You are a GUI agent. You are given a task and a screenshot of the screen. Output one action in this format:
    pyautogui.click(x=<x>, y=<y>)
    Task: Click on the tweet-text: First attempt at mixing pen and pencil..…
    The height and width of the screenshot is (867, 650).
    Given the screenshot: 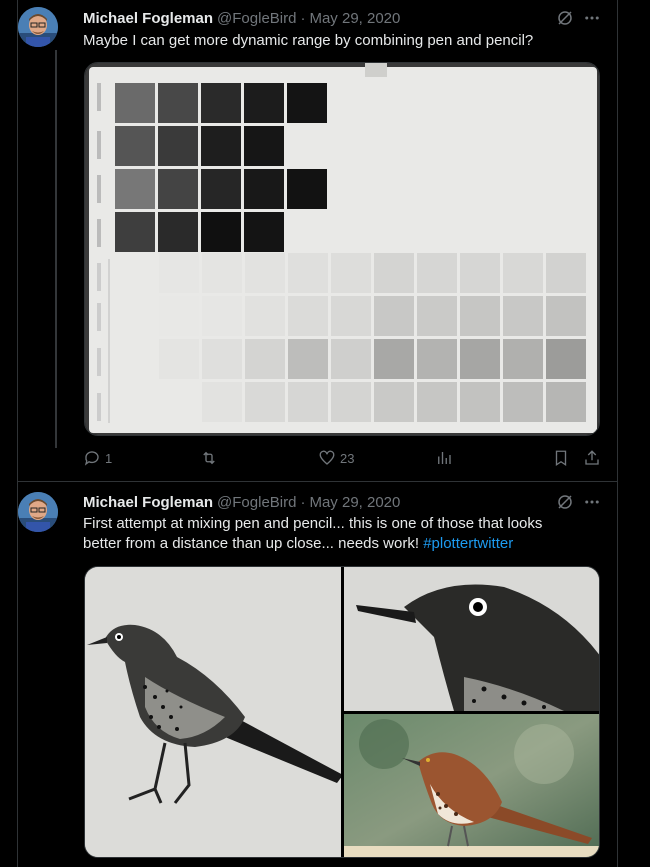 What is the action you would take?
    pyautogui.click(x=338, y=534)
    